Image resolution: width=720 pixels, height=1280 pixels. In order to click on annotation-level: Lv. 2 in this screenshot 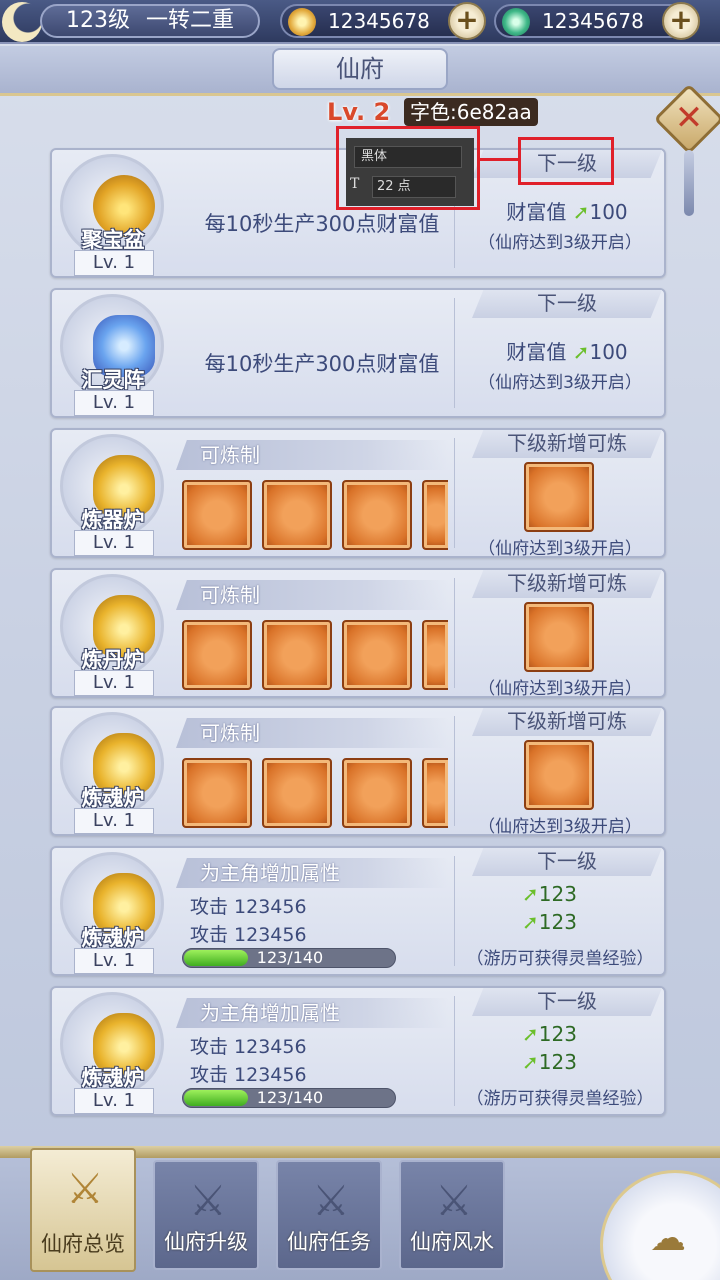, I will do `click(359, 112)`.